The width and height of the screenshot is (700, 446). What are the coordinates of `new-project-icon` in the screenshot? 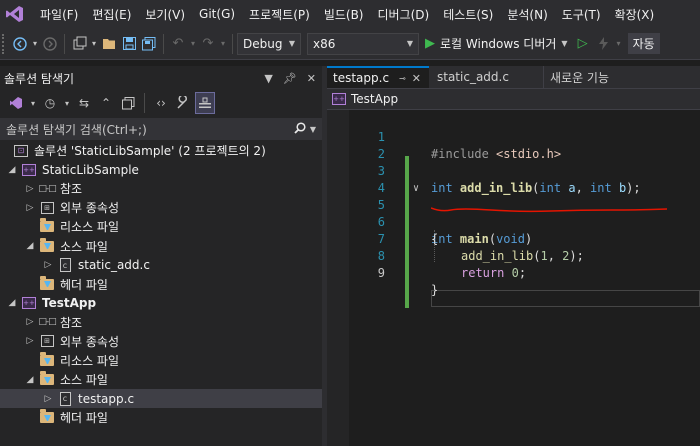 It's located at (79, 44).